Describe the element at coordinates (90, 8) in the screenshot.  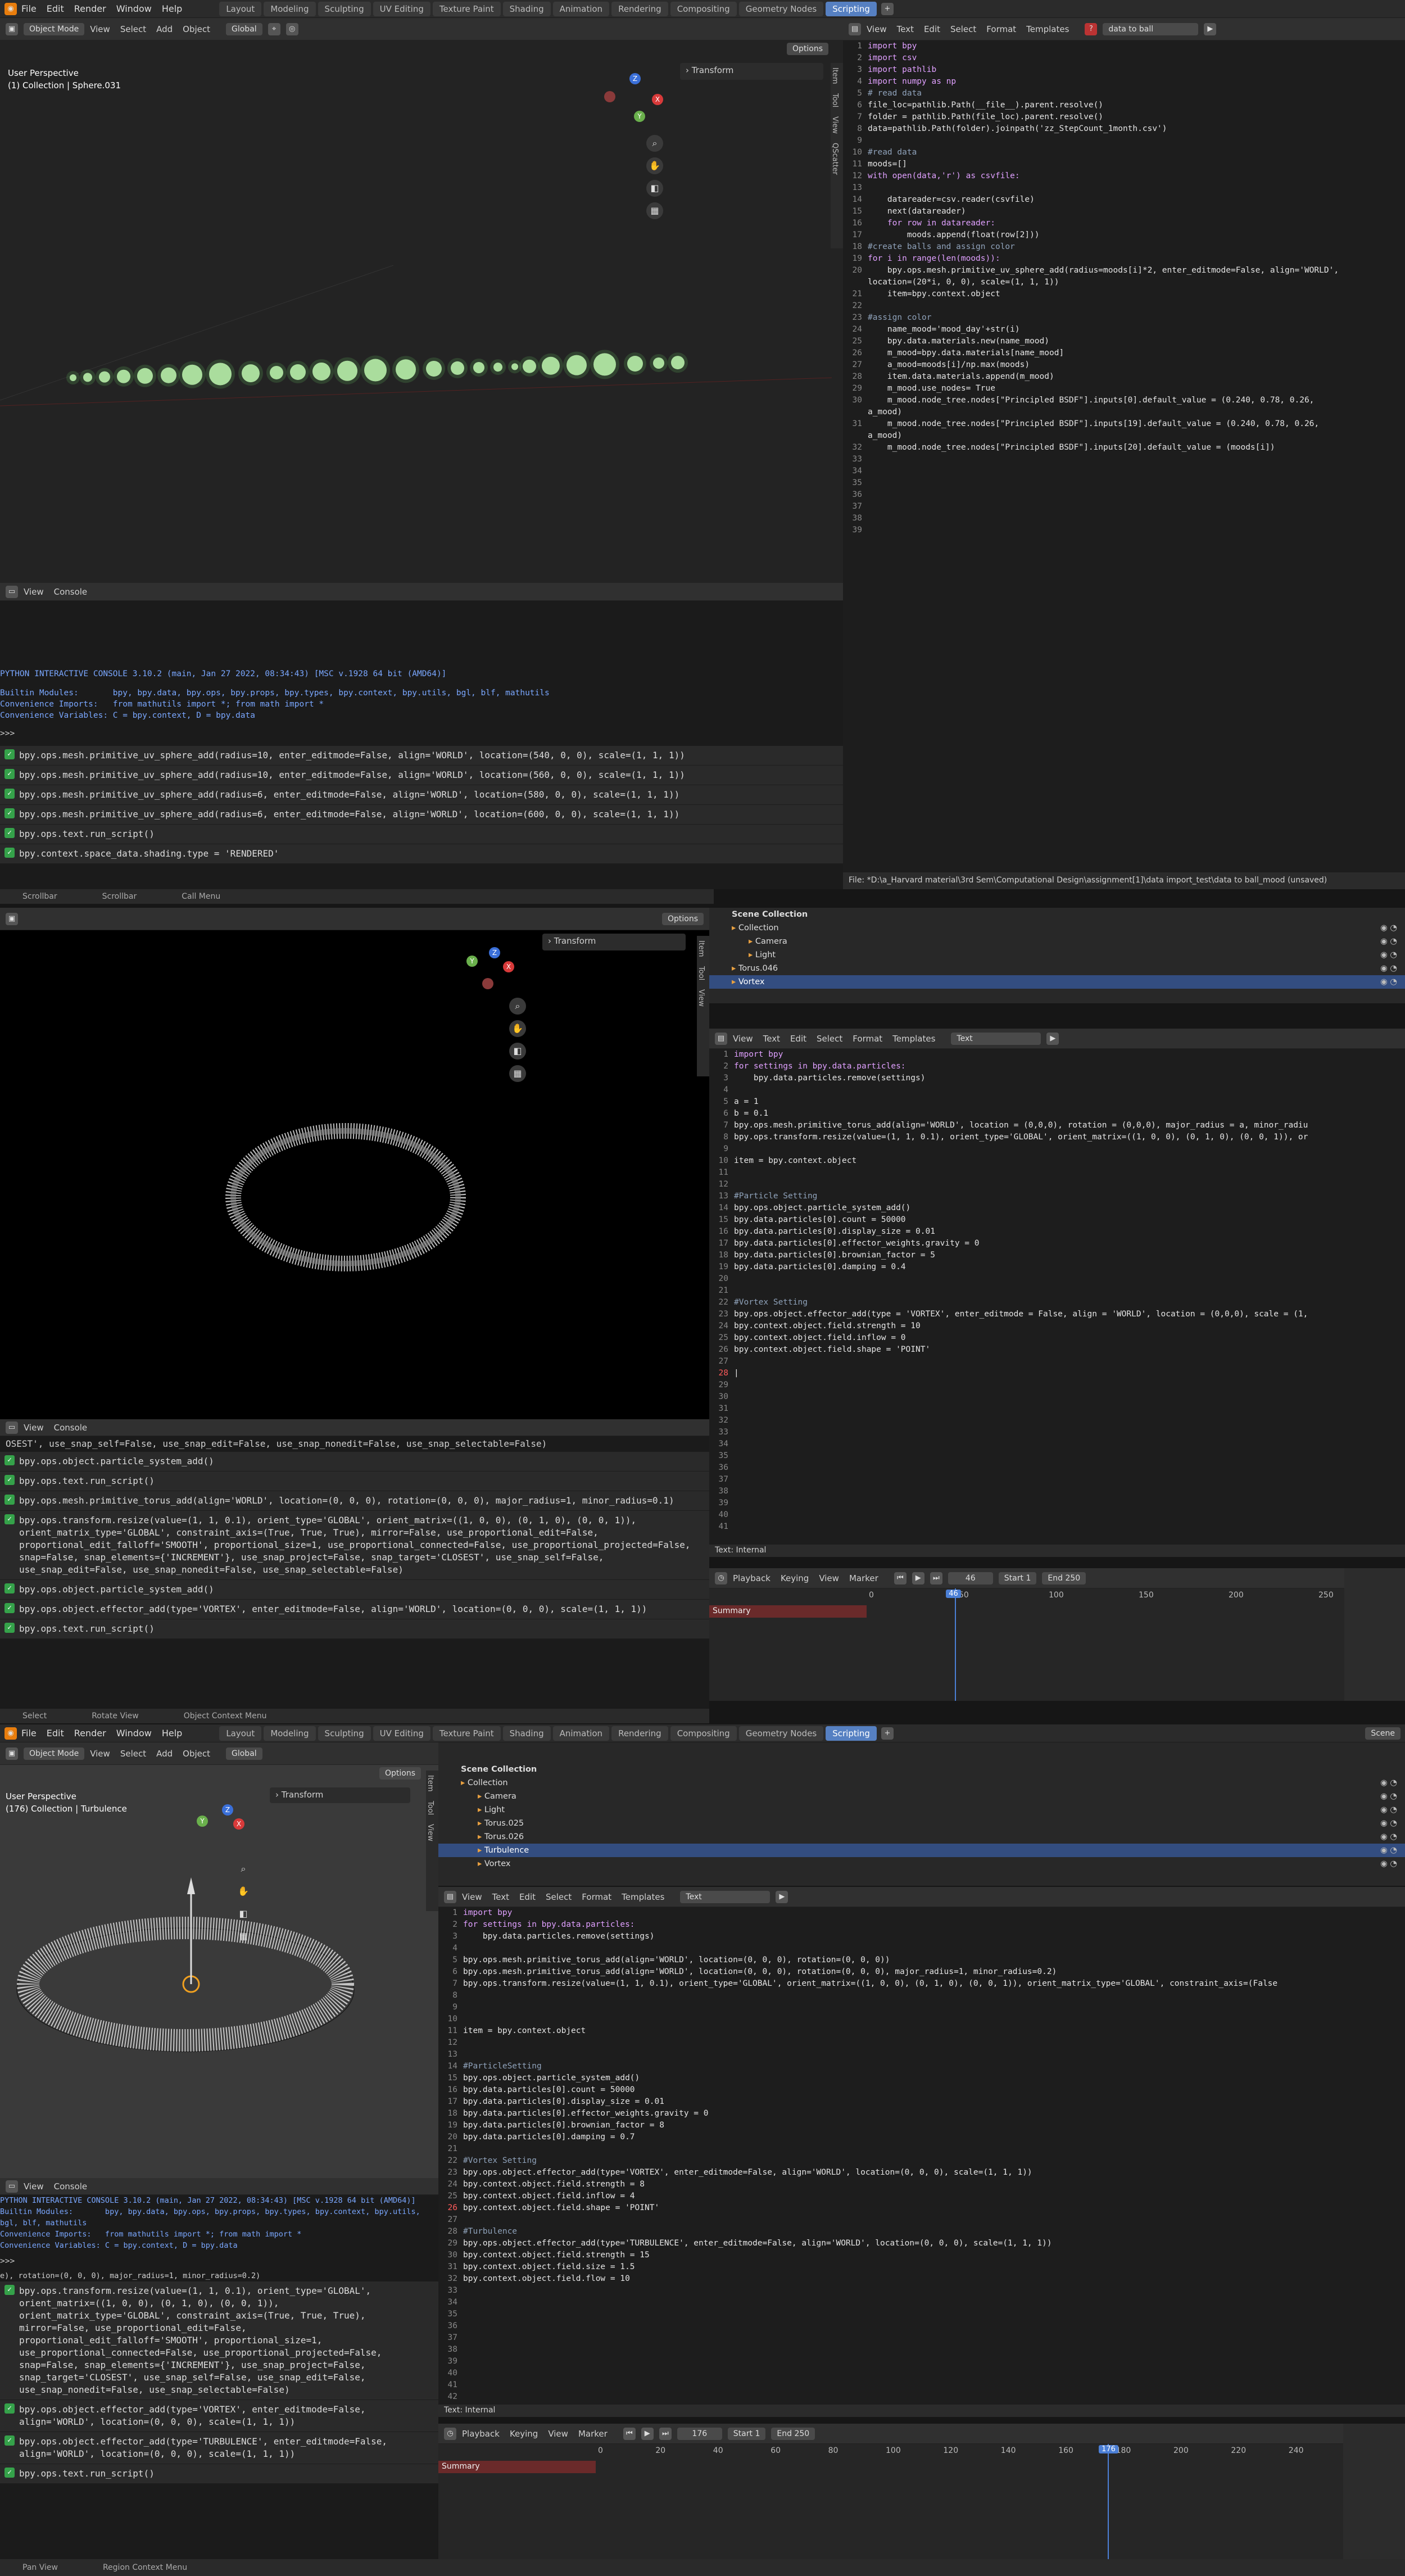
I see `menu-render: Render` at that location.